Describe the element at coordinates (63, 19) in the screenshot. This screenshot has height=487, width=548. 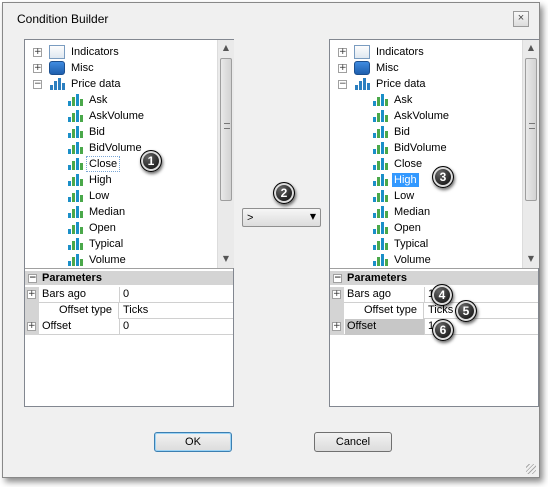
I see `window-title: Condition Builder` at that location.